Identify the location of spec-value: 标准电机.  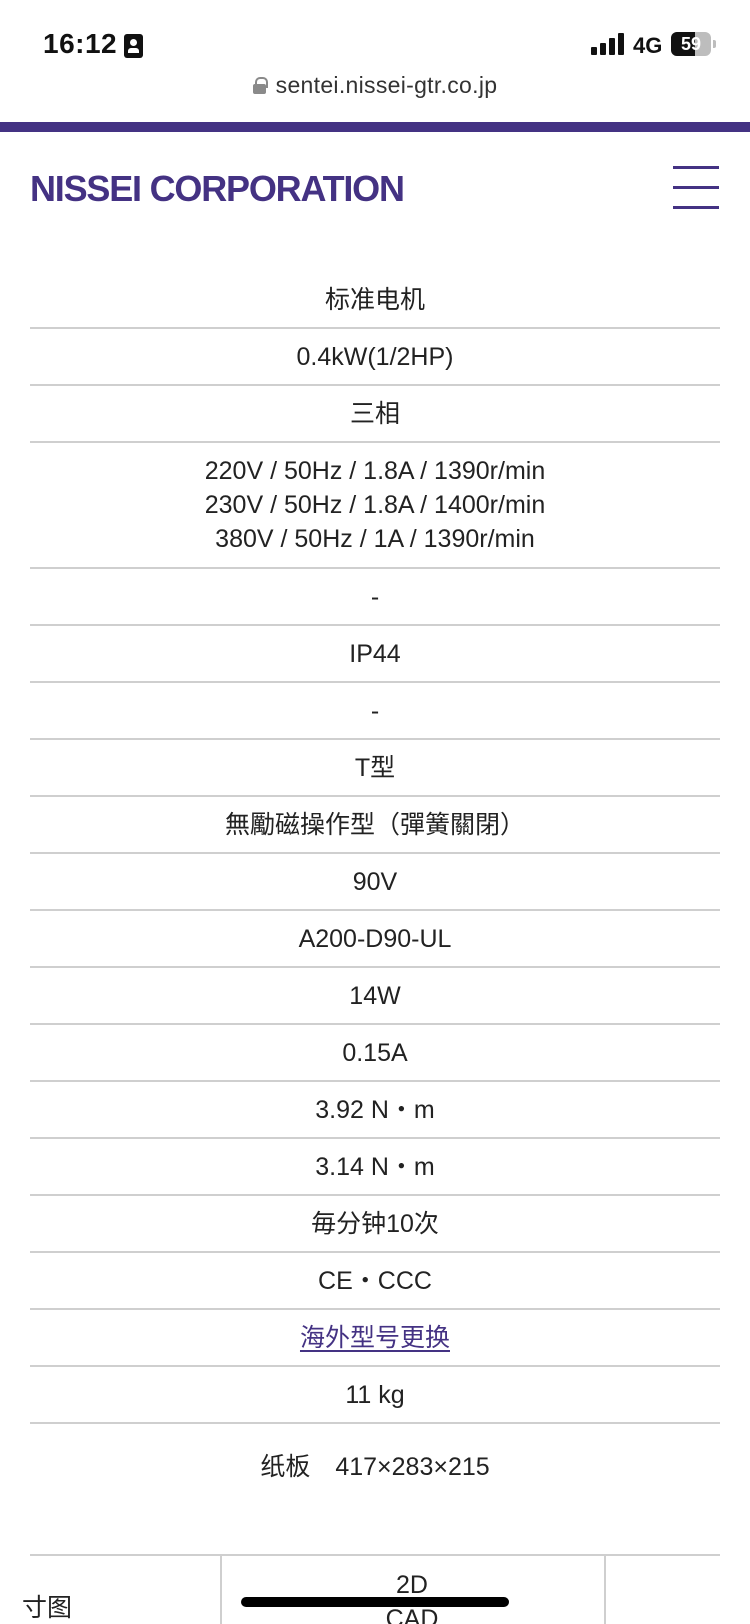
(374, 299).